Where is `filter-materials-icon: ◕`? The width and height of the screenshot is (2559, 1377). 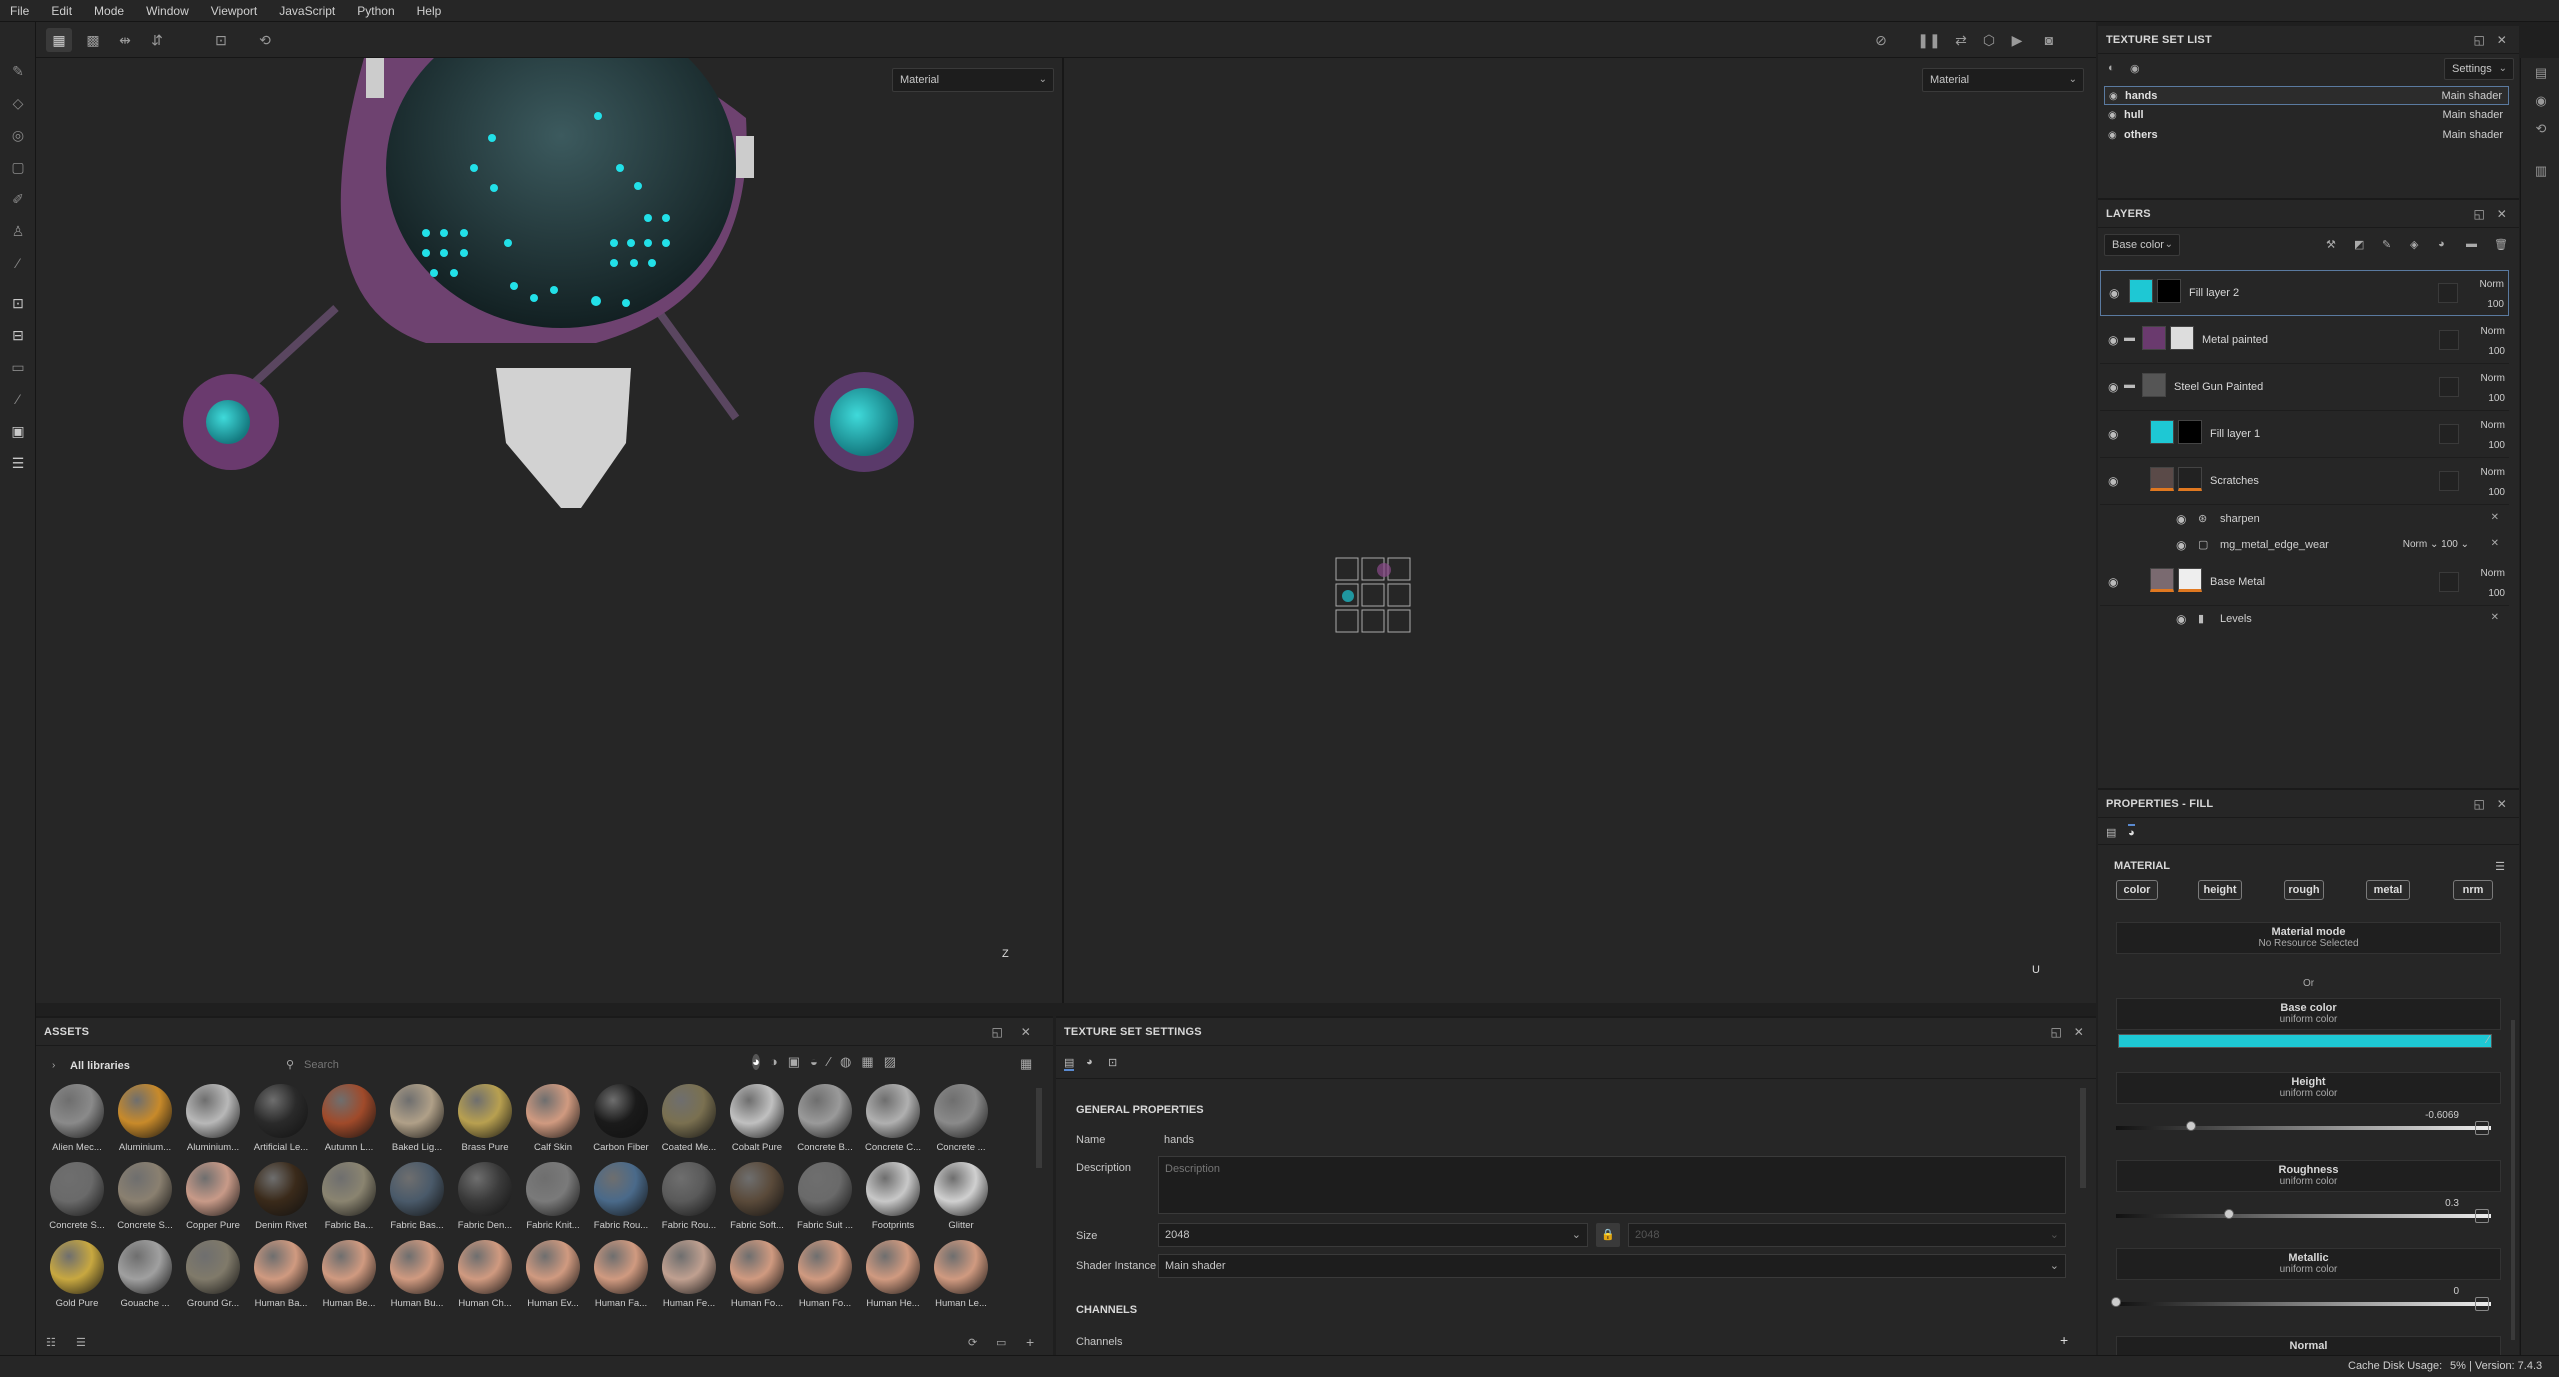 filter-materials-icon: ◕ is located at coordinates (756, 1062).